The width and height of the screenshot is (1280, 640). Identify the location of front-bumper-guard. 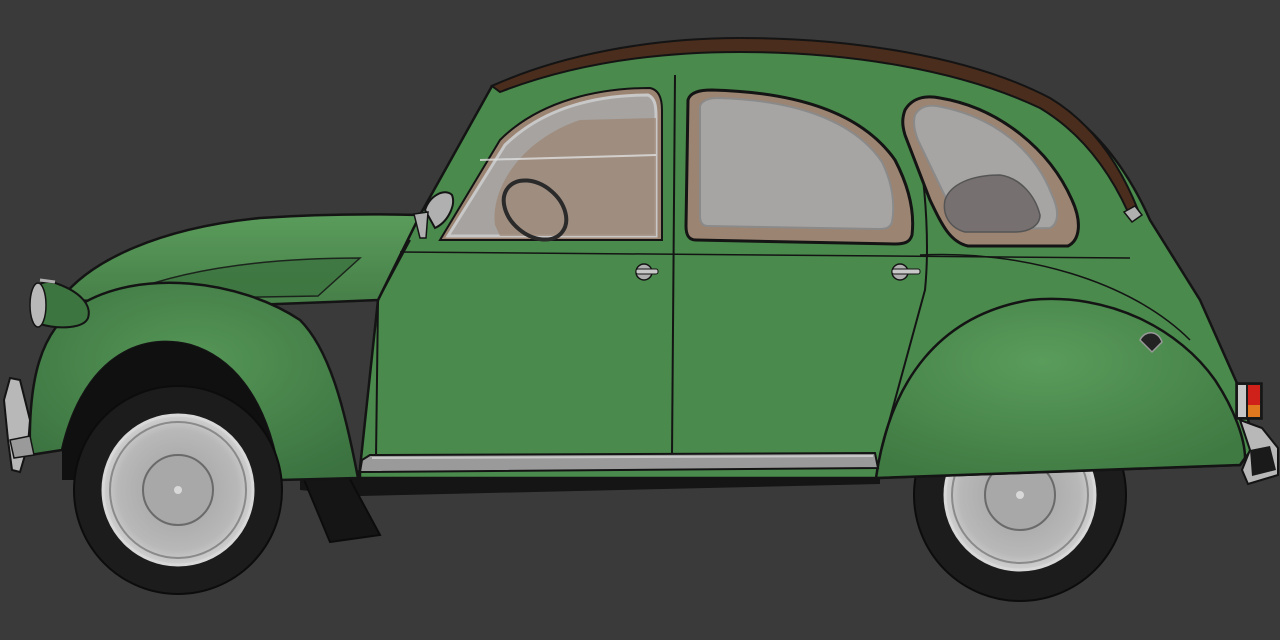
(22, 447).